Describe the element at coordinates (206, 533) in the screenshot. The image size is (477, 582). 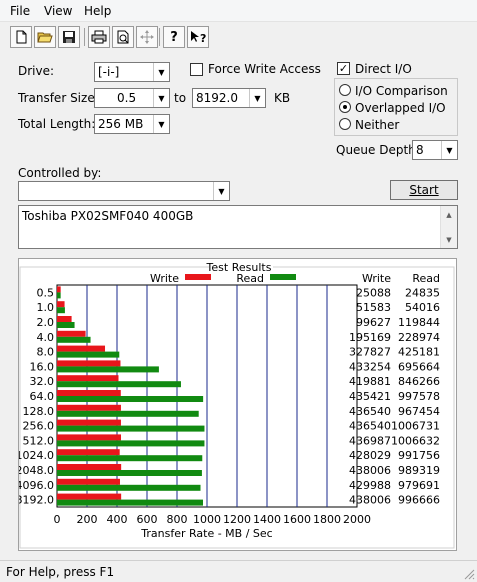
I see `x-axis-label: Transfer Rate - MB / Sec` at that location.